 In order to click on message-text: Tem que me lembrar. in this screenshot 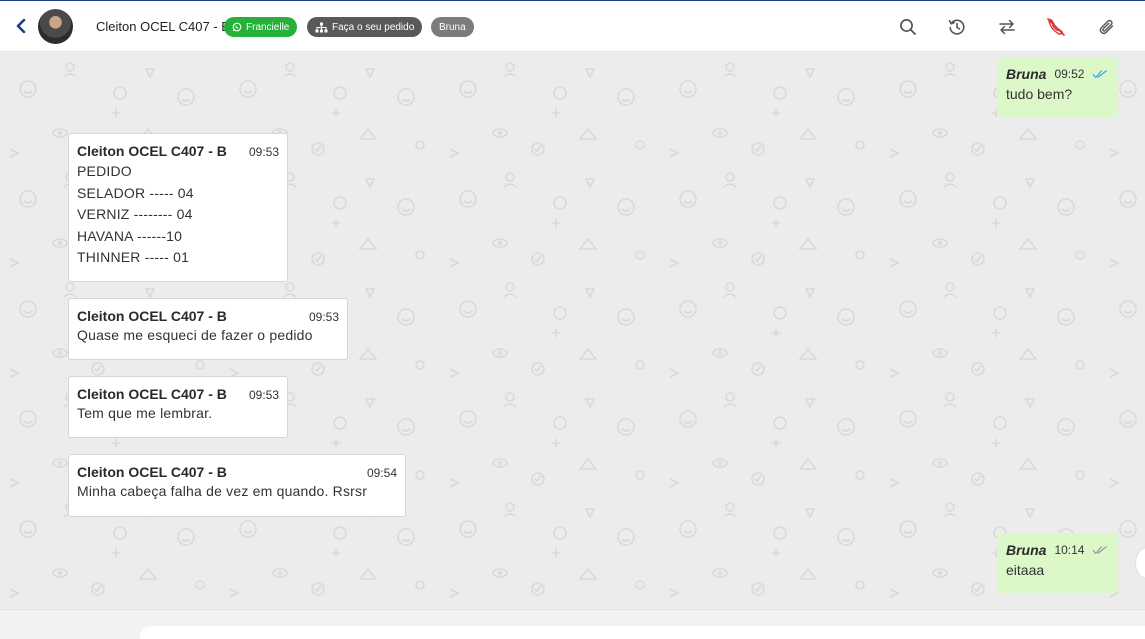, I will do `click(145, 413)`.